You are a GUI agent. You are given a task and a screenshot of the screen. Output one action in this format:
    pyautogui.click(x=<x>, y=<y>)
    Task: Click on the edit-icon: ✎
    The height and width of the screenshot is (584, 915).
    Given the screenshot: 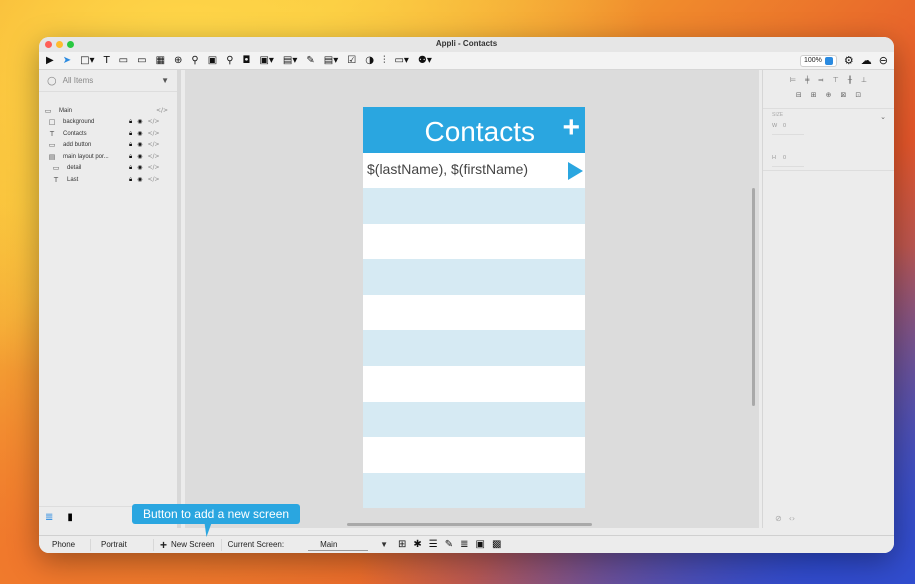 What is the action you would take?
    pyautogui.click(x=310, y=61)
    